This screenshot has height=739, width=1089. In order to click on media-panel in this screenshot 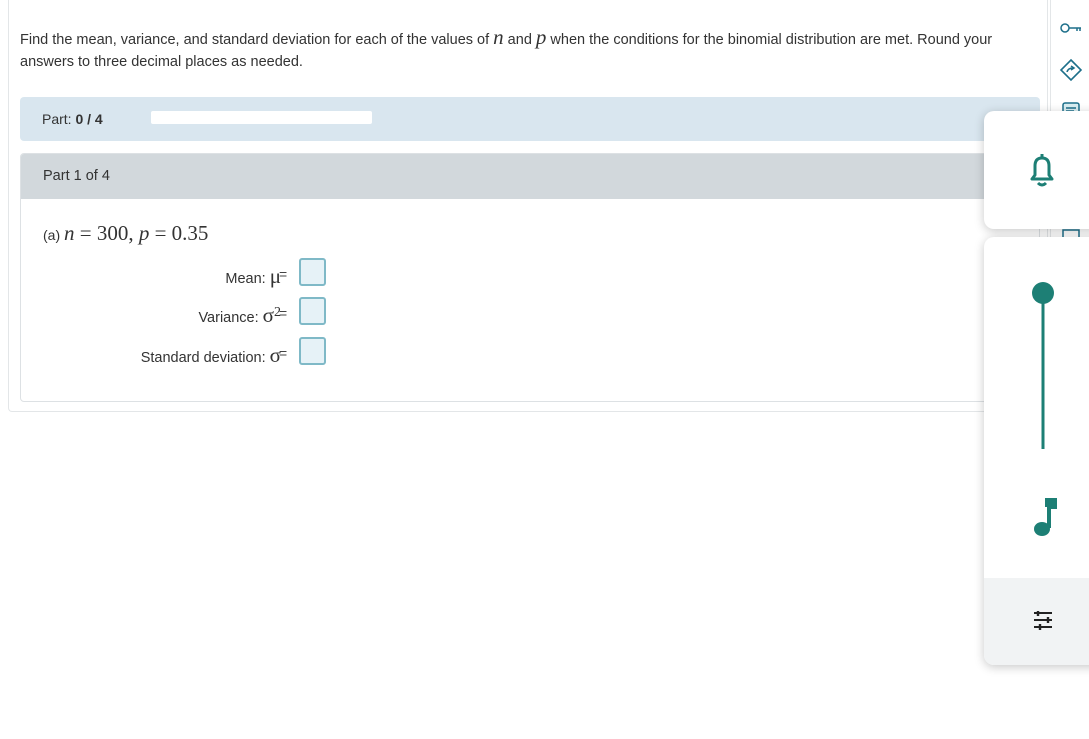, I will do `click(1036, 451)`.